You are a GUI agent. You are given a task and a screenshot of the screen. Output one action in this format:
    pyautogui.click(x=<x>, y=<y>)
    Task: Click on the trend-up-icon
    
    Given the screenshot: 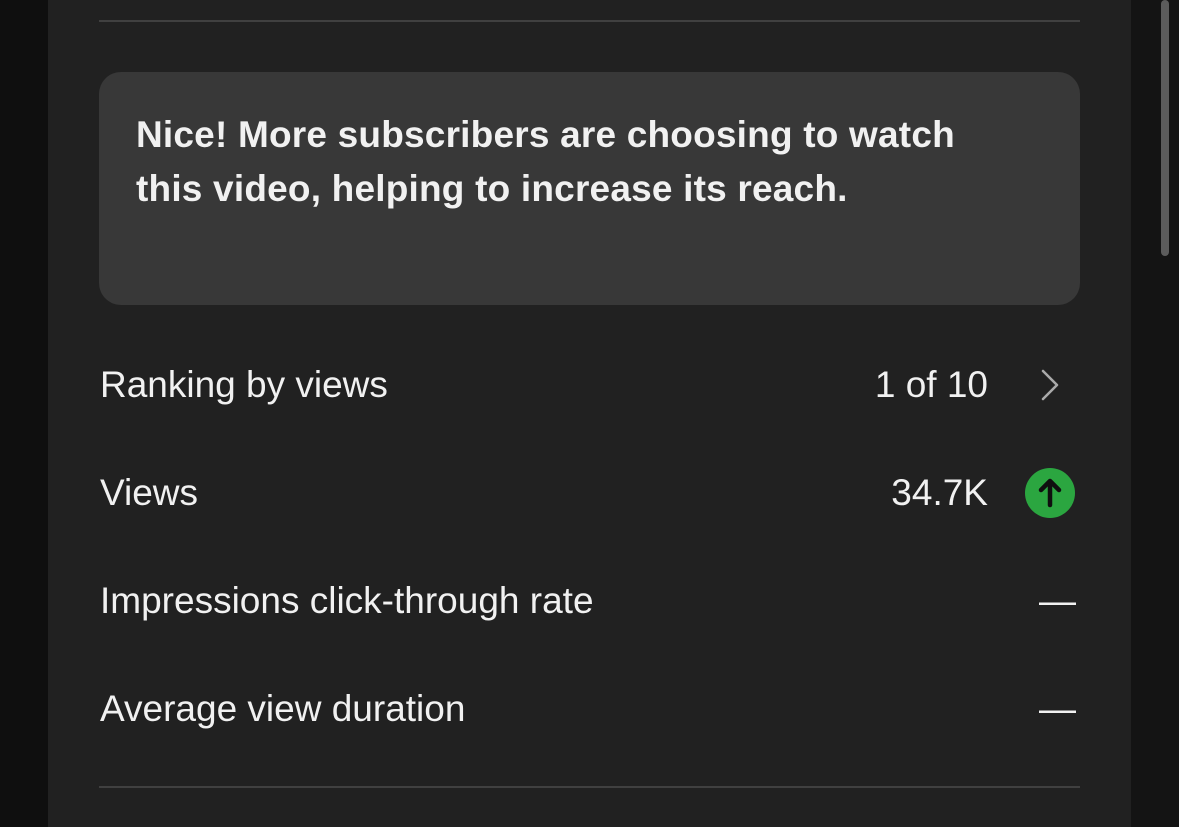 What is the action you would take?
    pyautogui.click(x=1050, y=493)
    